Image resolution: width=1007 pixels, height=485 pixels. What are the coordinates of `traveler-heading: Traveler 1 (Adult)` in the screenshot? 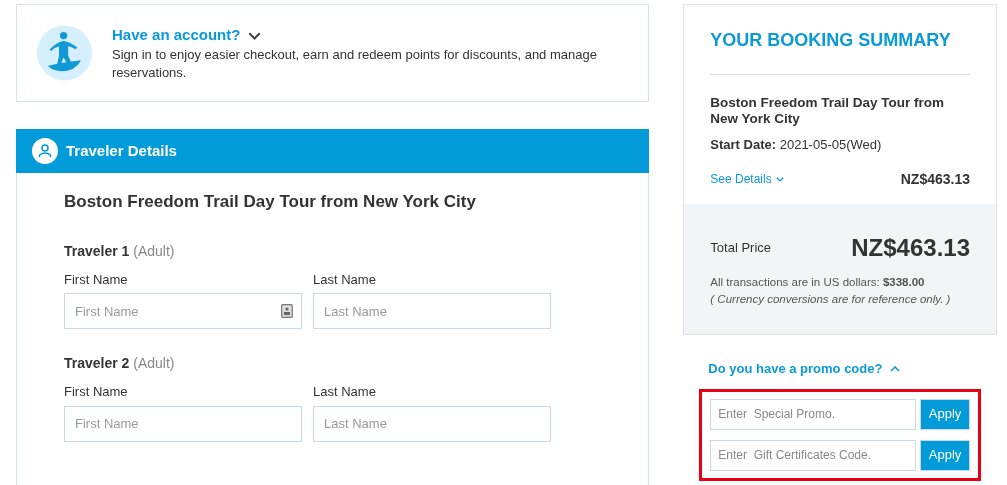 It's located at (120, 251).